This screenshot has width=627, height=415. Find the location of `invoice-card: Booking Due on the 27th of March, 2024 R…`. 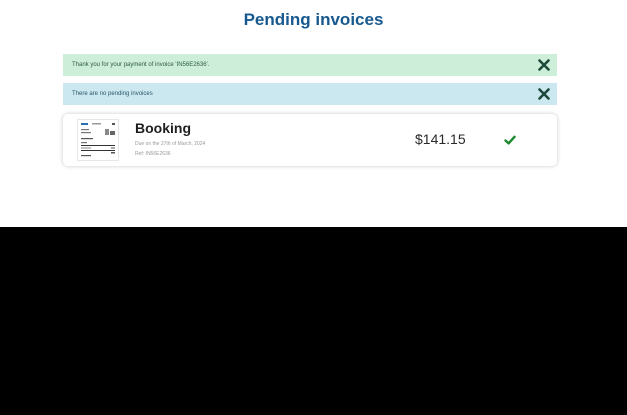

invoice-card: Booking Due on the 27th of March, 2024 R… is located at coordinates (310, 140).